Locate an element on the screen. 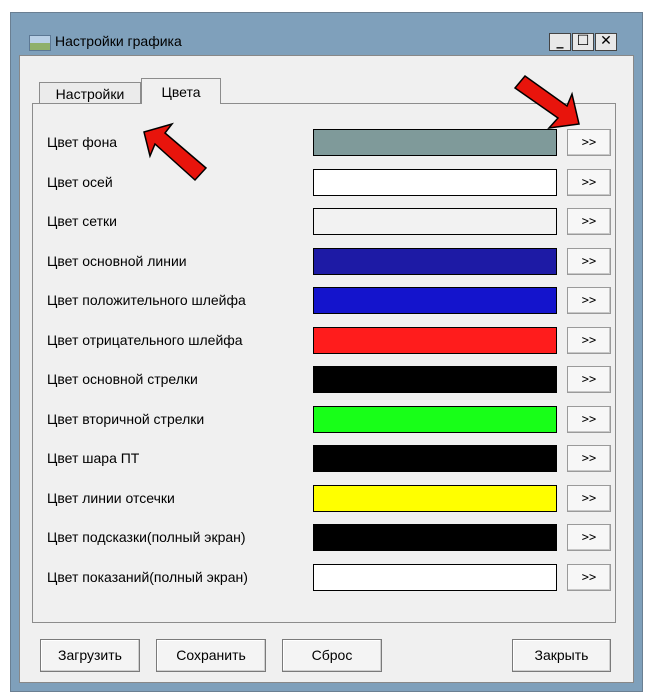 Image resolution: width=655 pixels, height=700 pixels. color-row-label: Цвет осей is located at coordinates (80, 181).